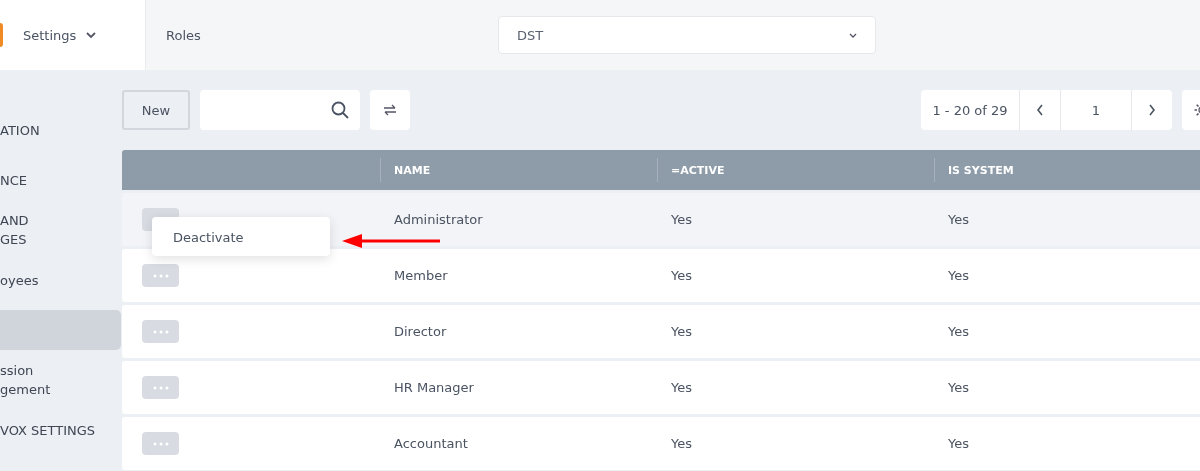 This screenshot has height=471, width=1200. What do you see at coordinates (687, 35) in the screenshot?
I see `company-select: DST` at bounding box center [687, 35].